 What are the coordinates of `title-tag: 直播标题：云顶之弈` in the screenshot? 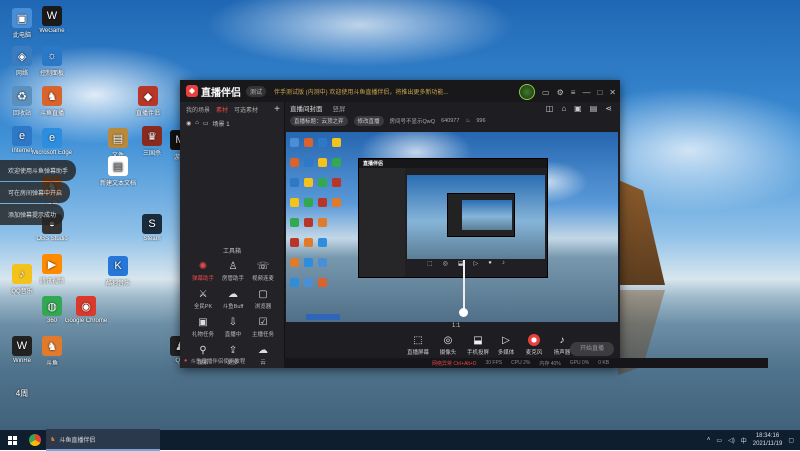 It's located at (319, 121).